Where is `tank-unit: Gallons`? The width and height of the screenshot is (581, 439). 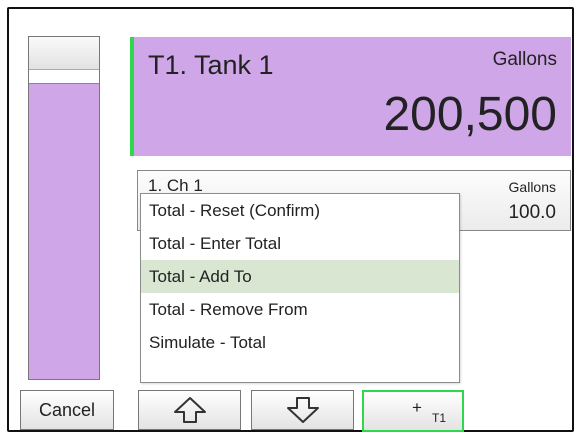
tank-unit: Gallons is located at coordinates (524, 59).